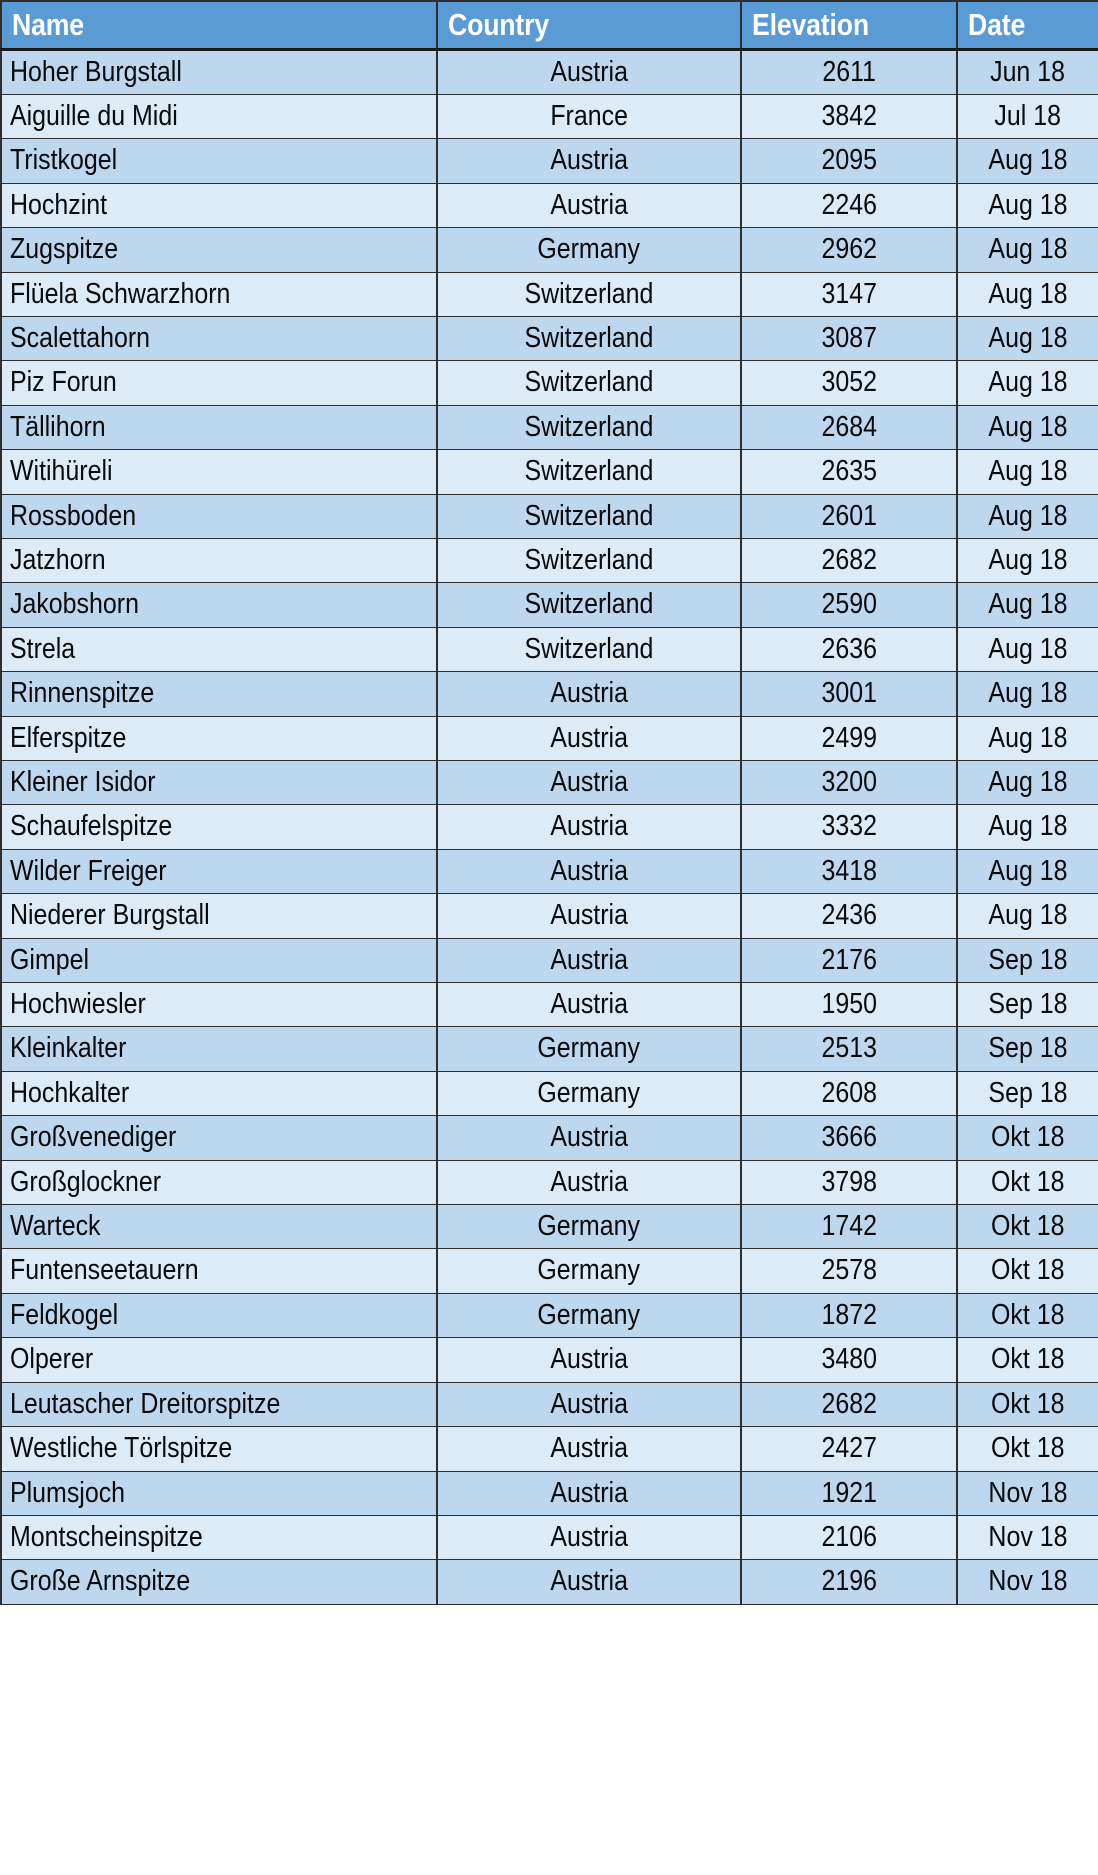 The image size is (1098, 1875). What do you see at coordinates (849, 1493) in the screenshot?
I see `cell-elevation: 1921` at bounding box center [849, 1493].